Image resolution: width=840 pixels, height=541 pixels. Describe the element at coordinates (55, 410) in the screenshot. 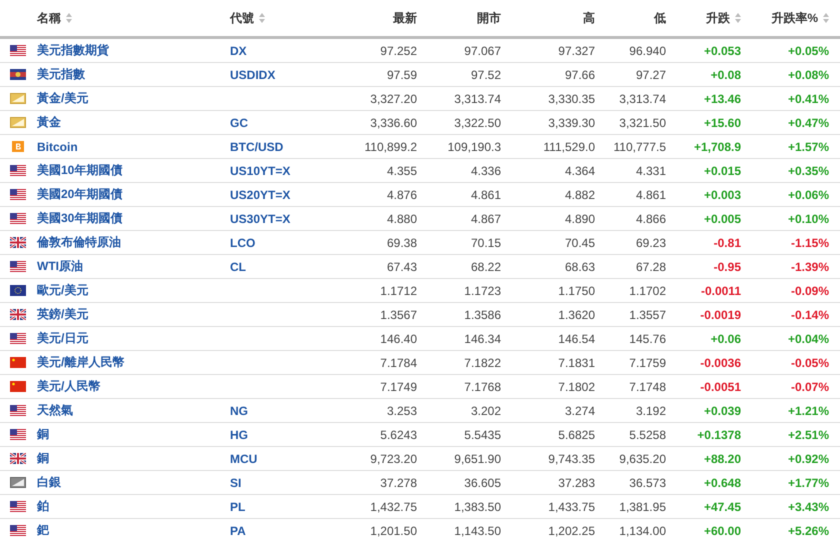

I see `instrument-name-link: 天然氣` at that location.